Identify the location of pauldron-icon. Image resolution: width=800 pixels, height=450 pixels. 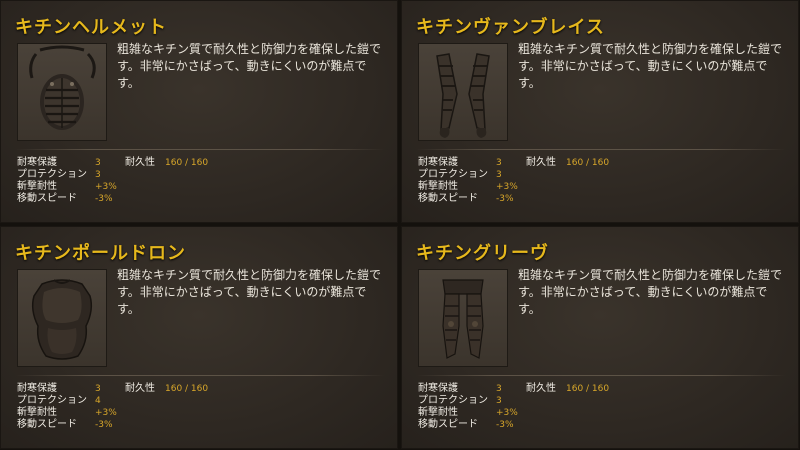
(62, 318).